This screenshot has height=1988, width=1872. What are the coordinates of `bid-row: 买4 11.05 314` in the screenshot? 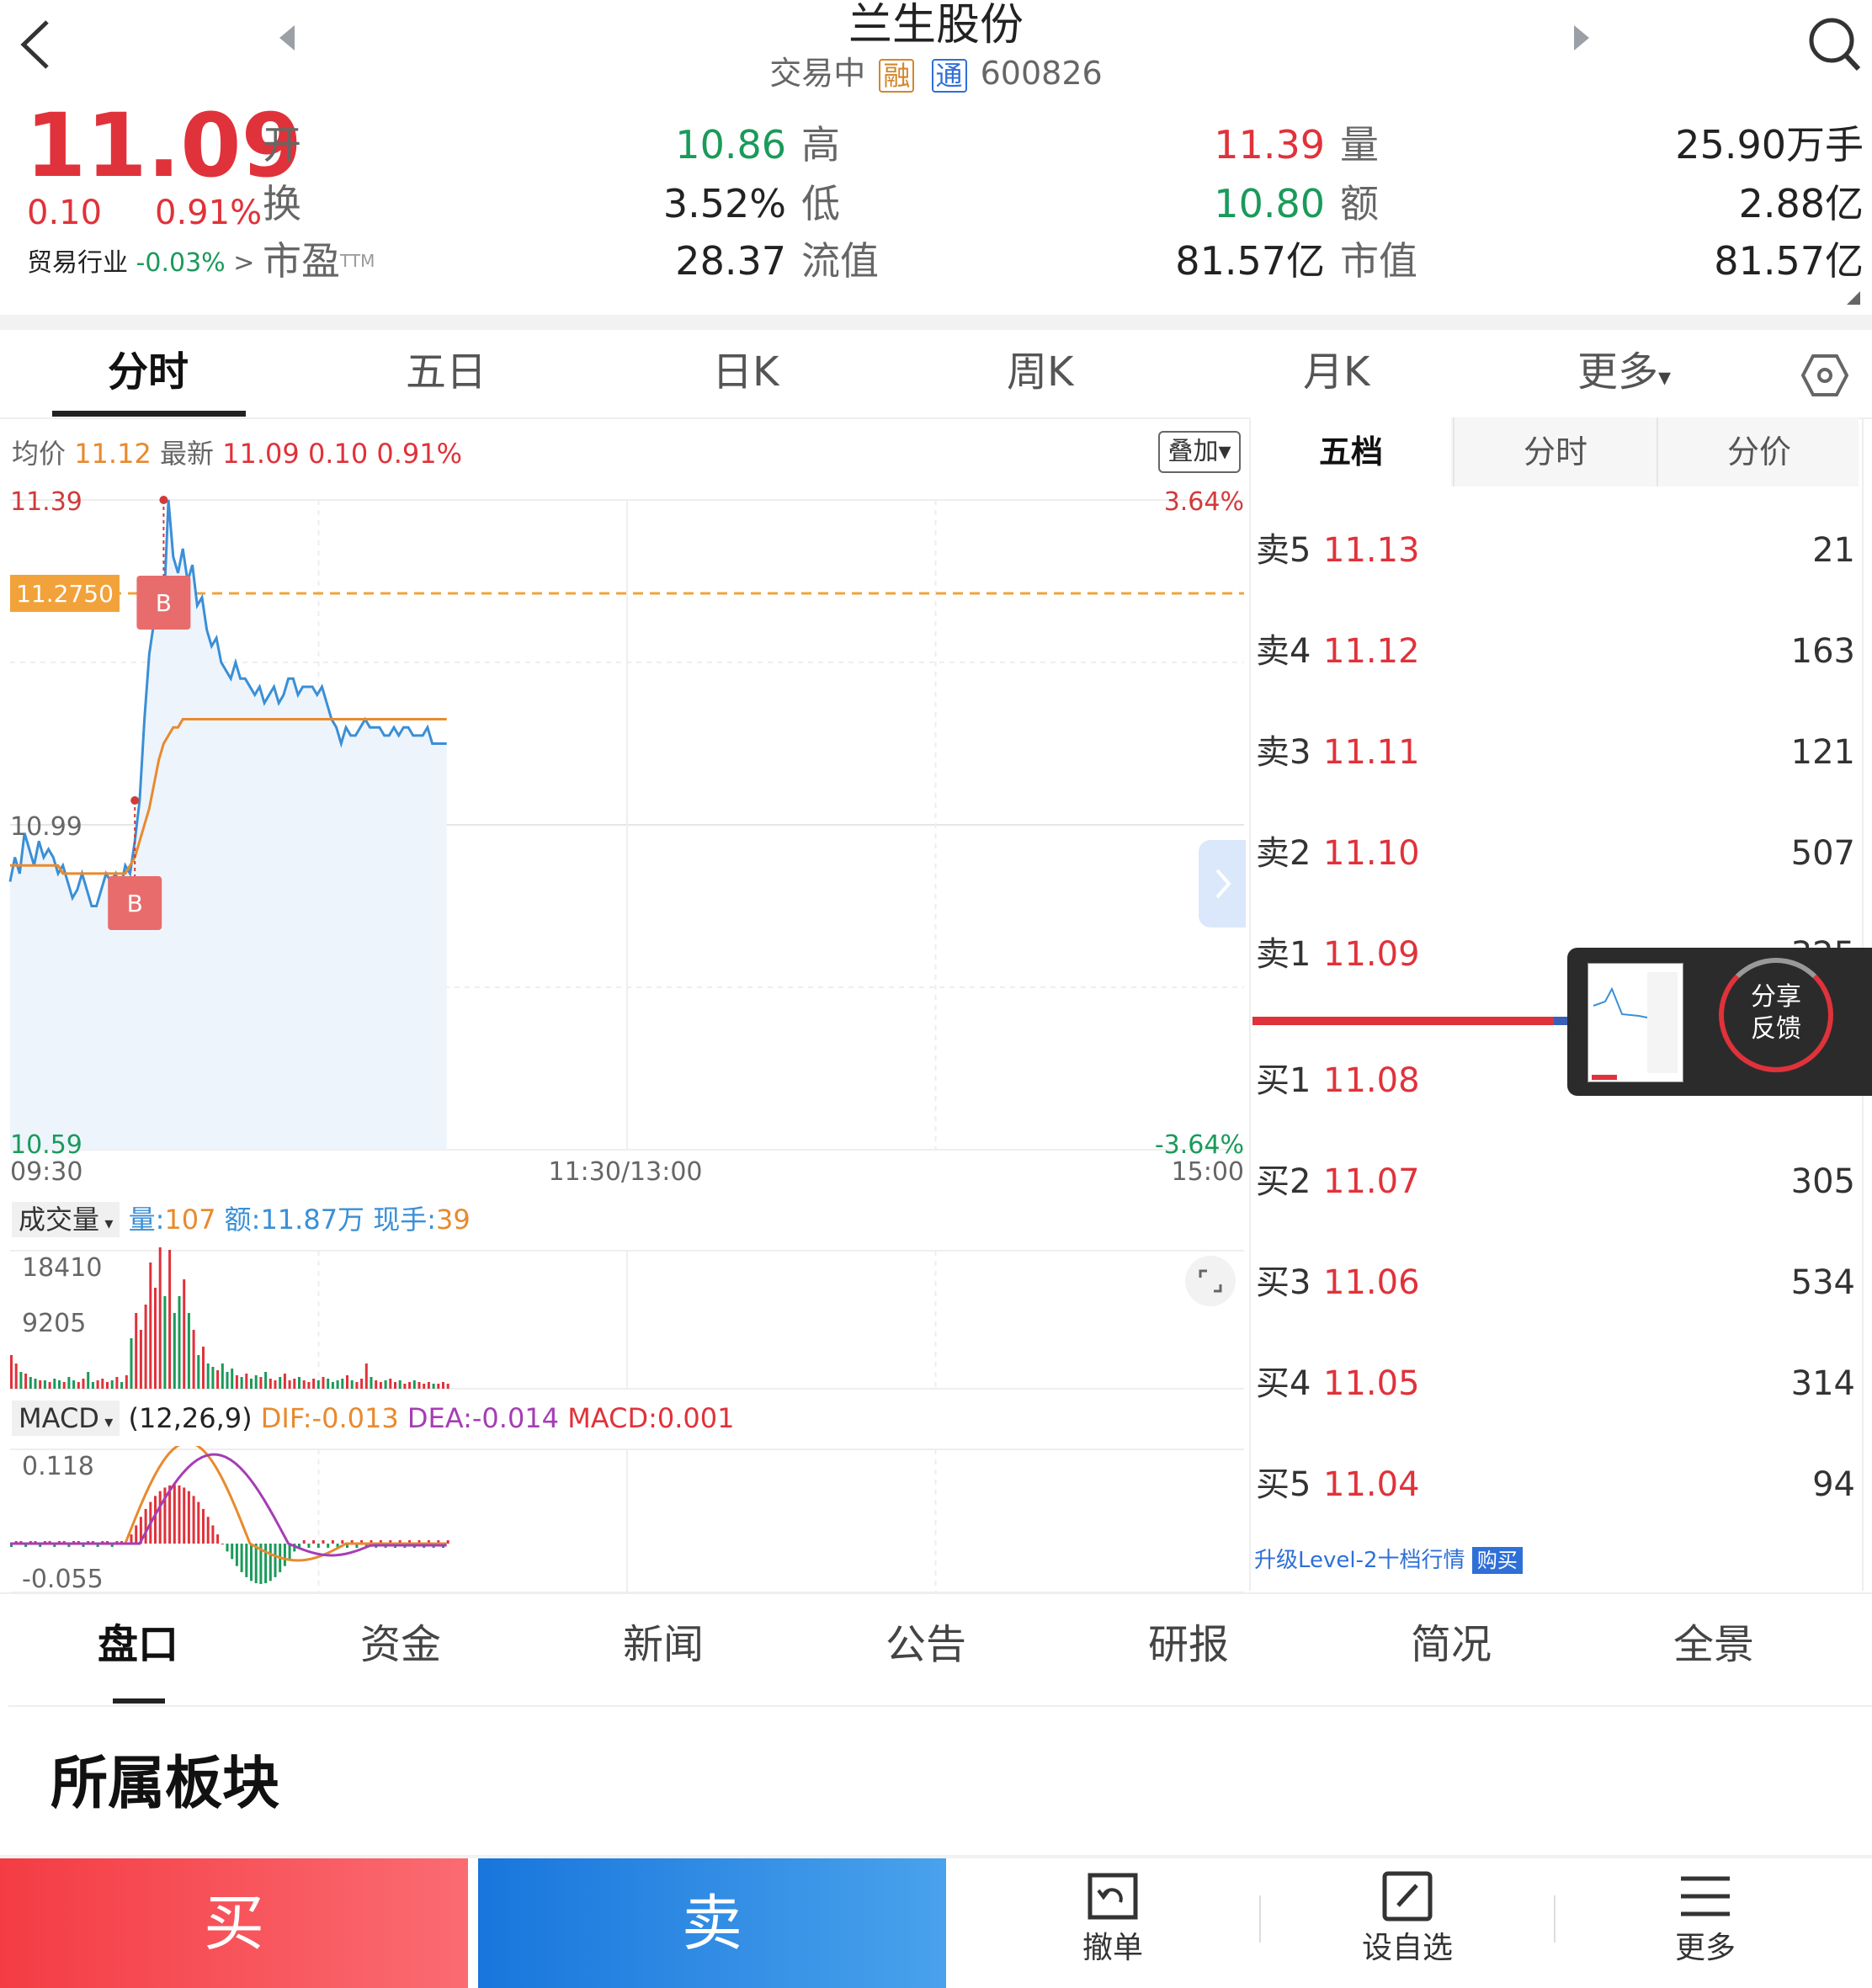 It's located at (1555, 1383).